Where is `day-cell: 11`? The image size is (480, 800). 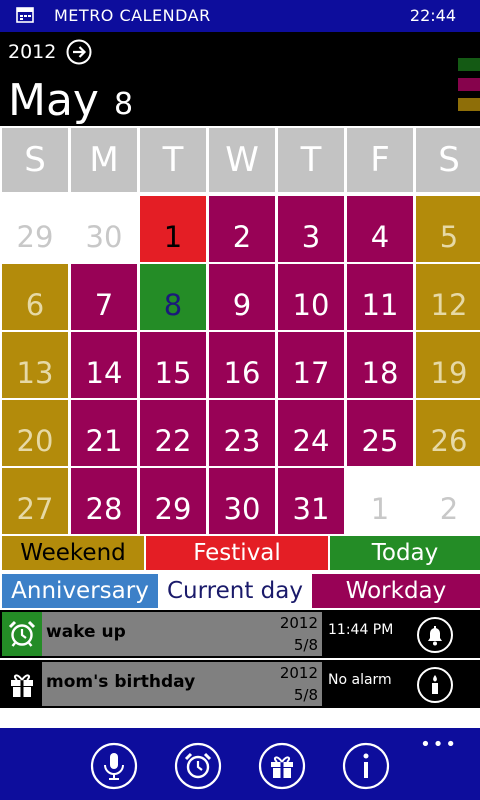
day-cell: 11 is located at coordinates (380, 297).